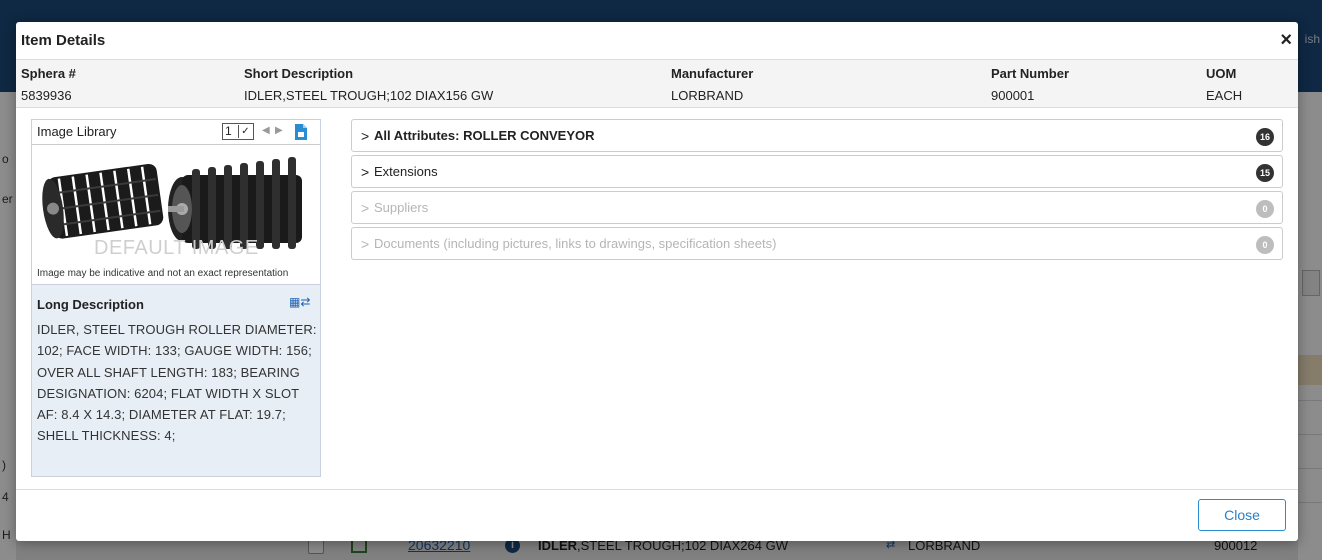  I want to click on count-badge: 16, so click(1265, 137).